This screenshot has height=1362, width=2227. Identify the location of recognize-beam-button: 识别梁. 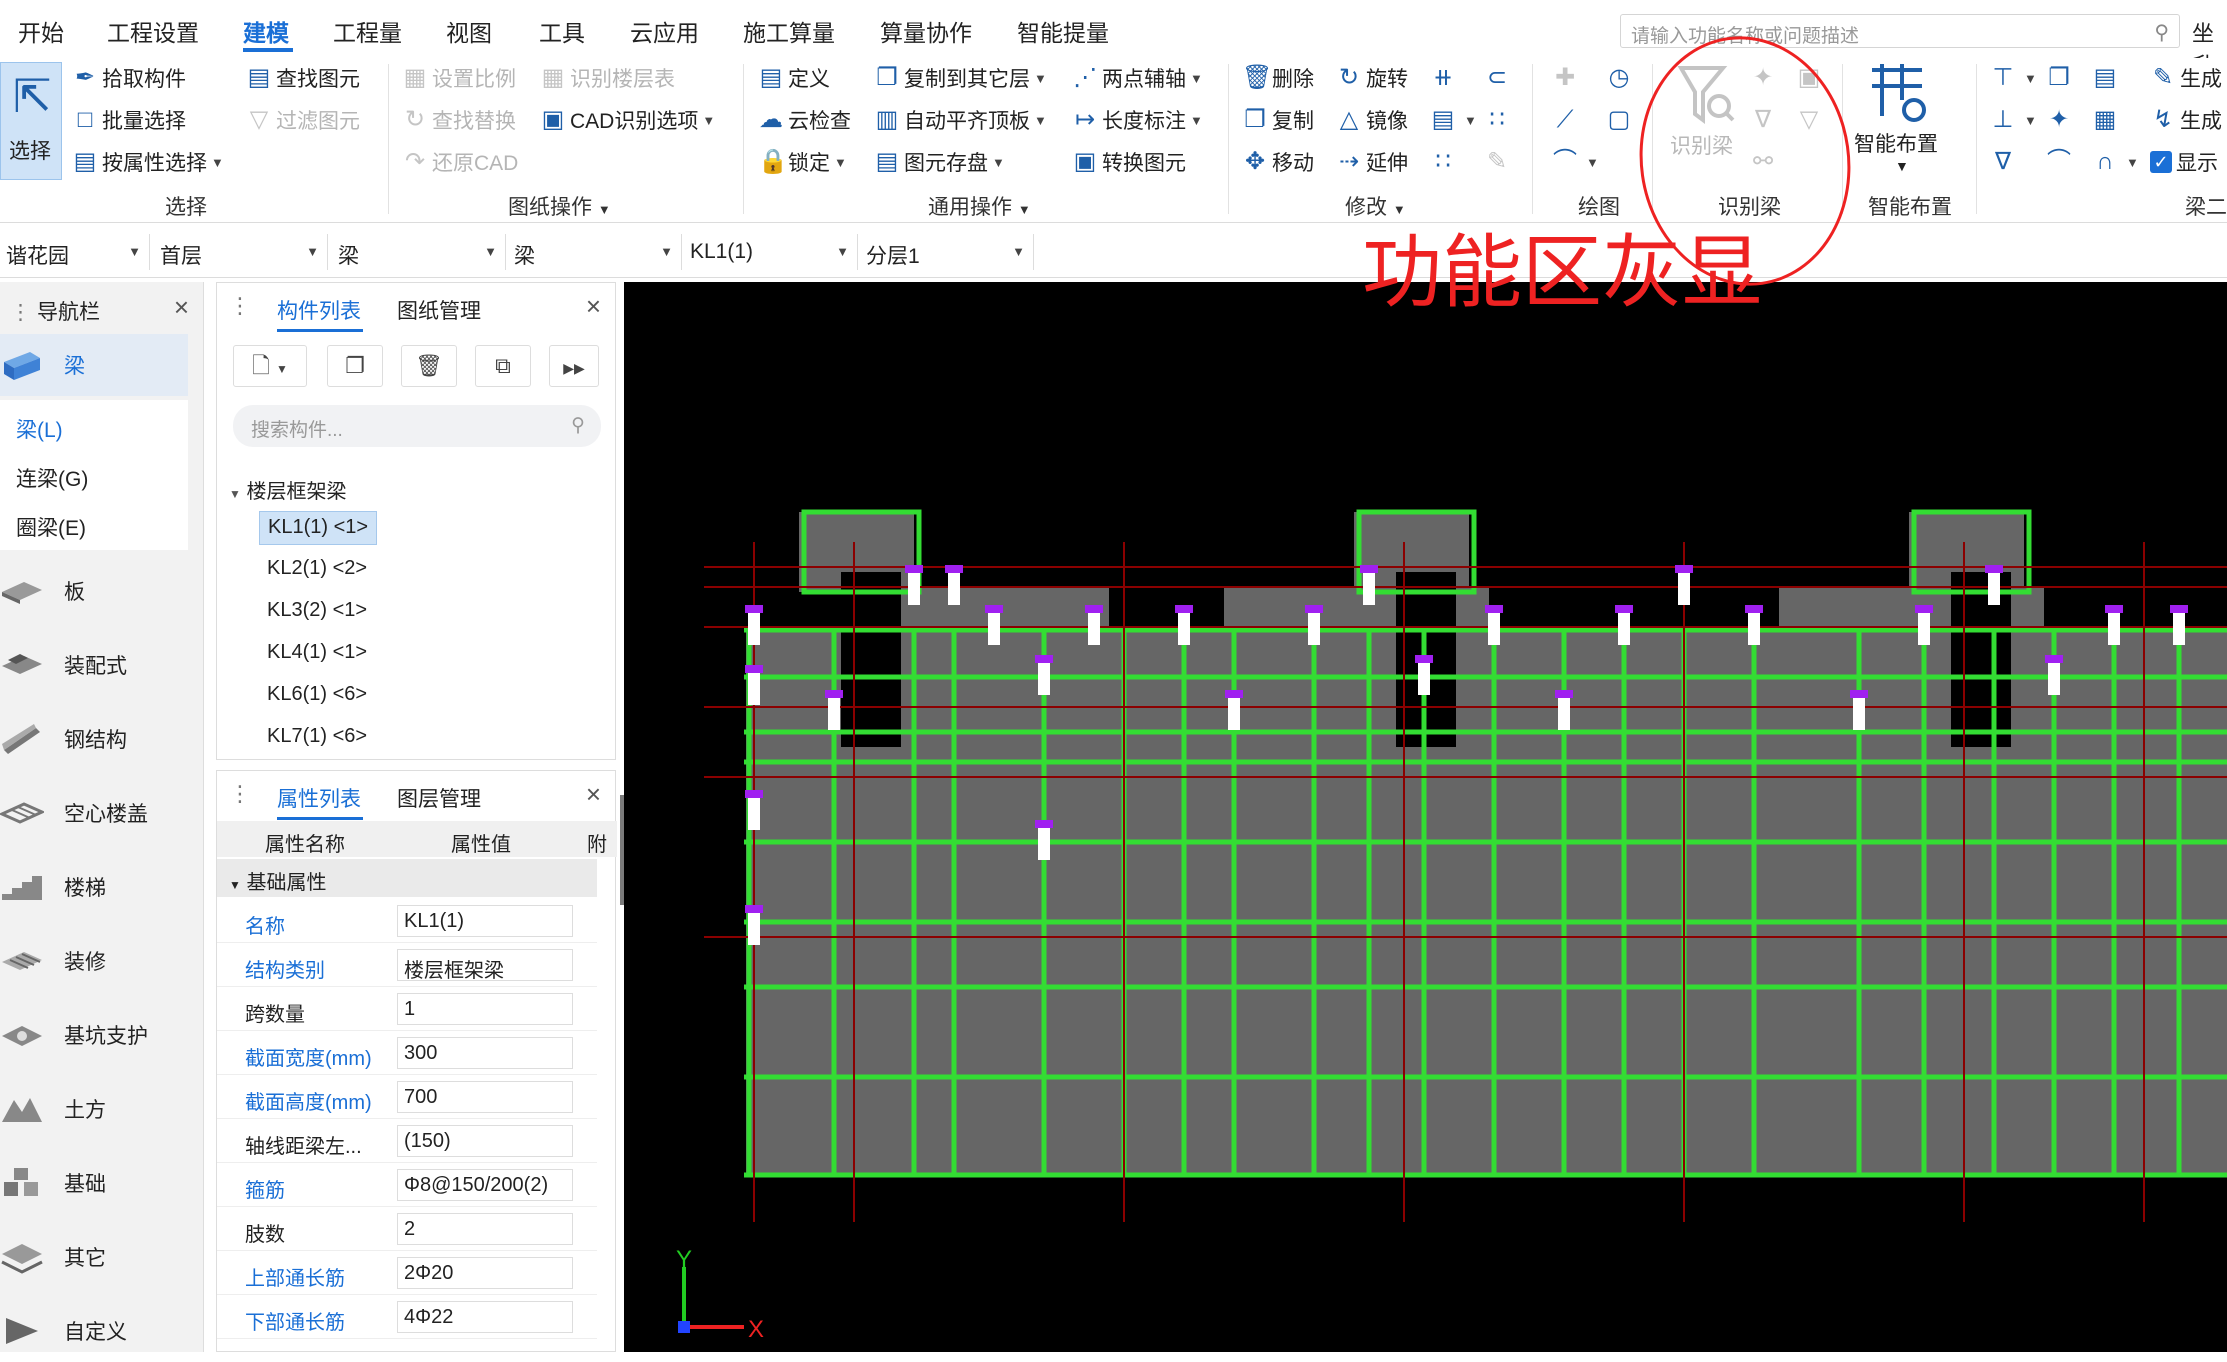
(1705, 113).